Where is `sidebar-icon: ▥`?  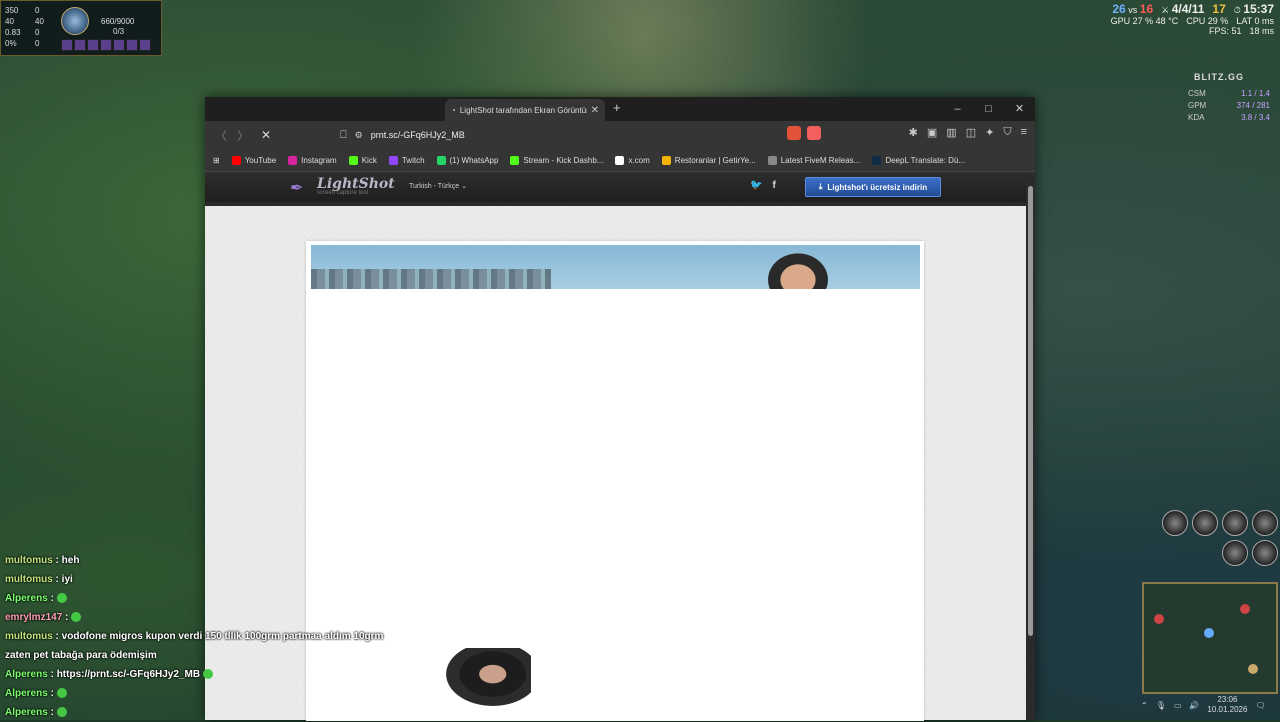
sidebar-icon: ▥ is located at coordinates (951, 132).